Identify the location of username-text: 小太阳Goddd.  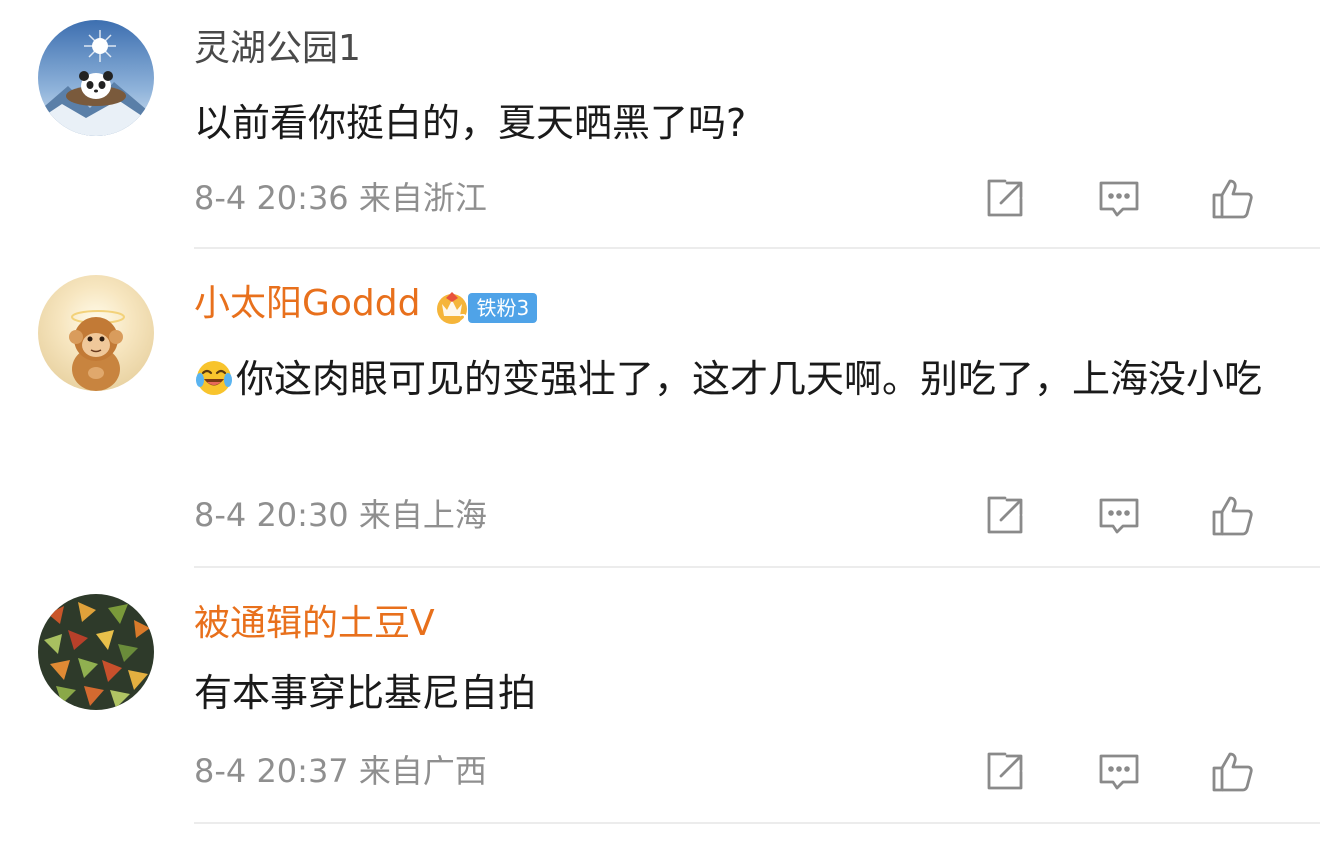
(307, 303).